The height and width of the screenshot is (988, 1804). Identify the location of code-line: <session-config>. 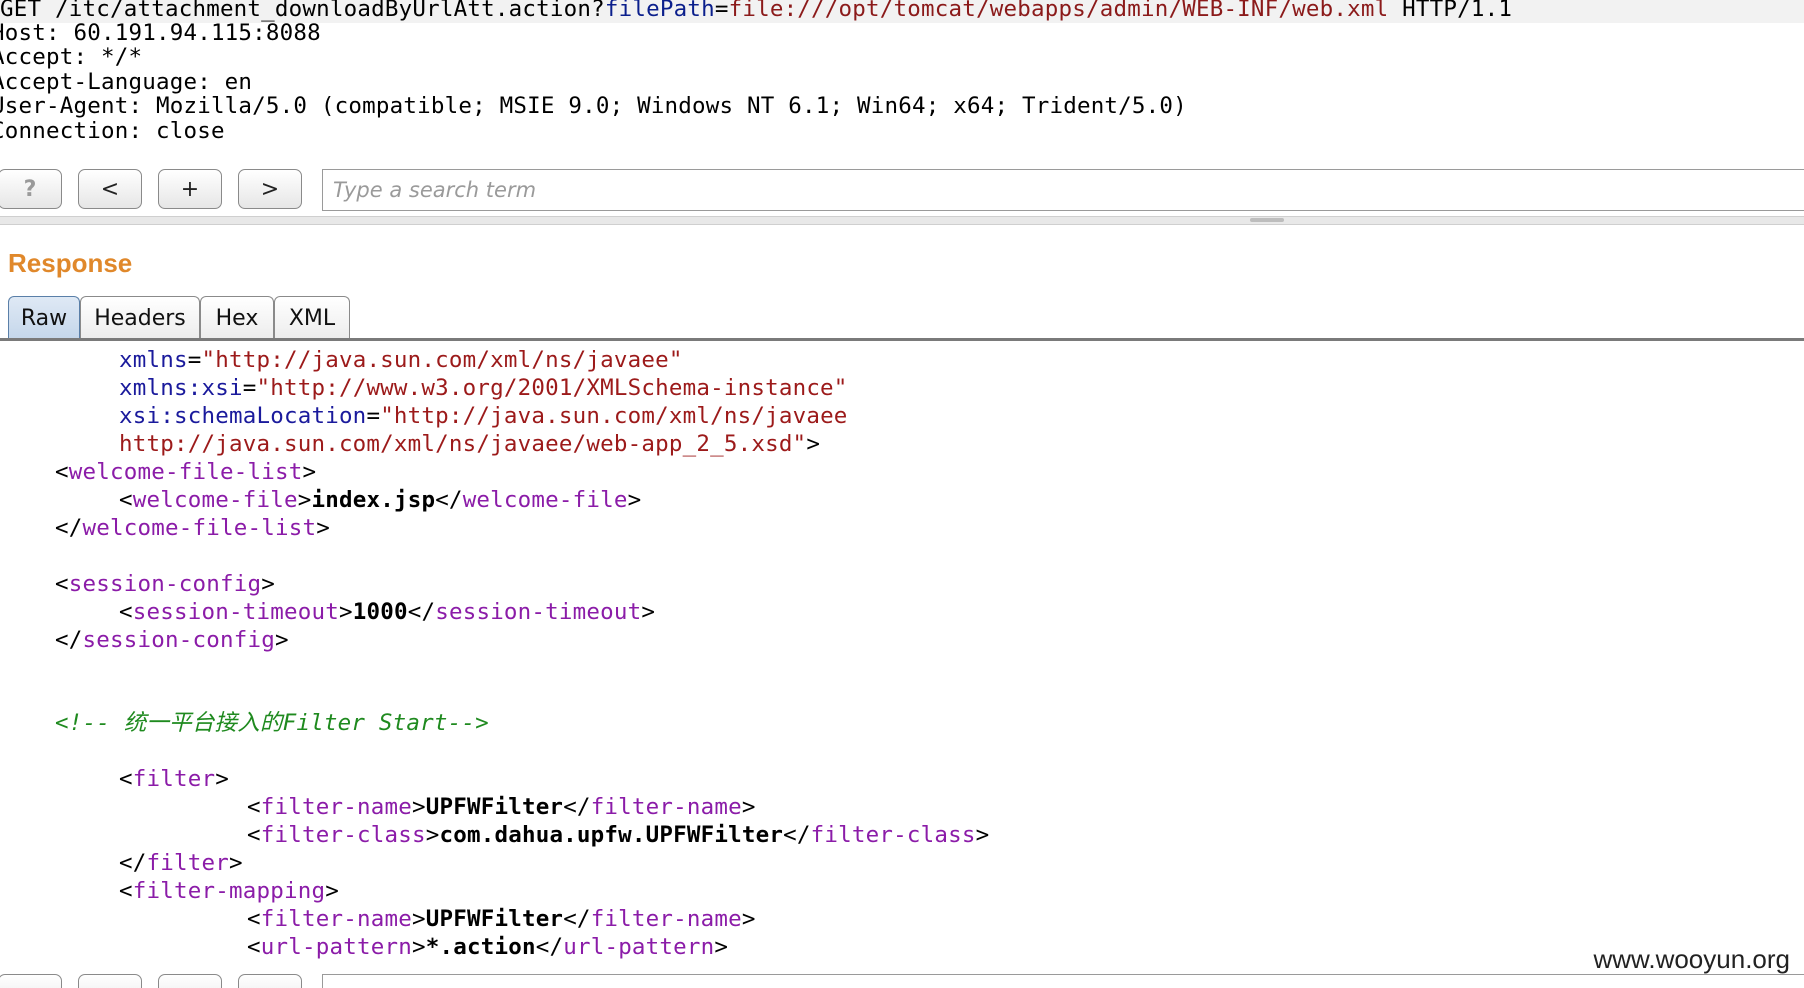
(165, 584).